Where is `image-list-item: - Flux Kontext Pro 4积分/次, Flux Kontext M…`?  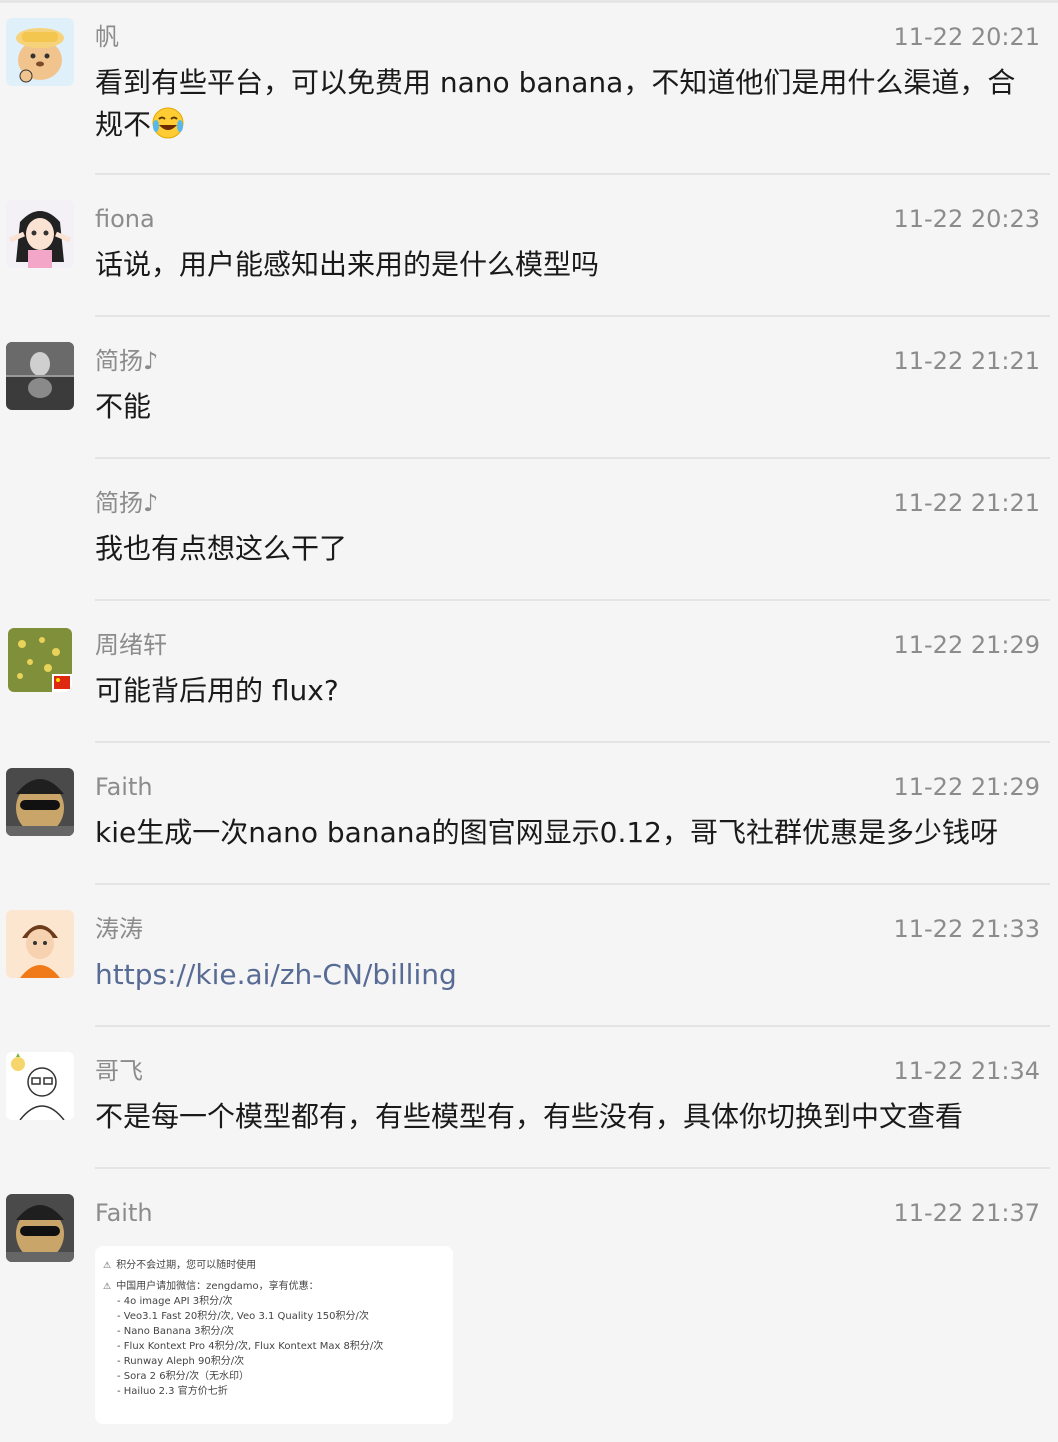 image-list-item: - Flux Kontext Pro 4积分/次, Flux Kontext M… is located at coordinates (250, 1346).